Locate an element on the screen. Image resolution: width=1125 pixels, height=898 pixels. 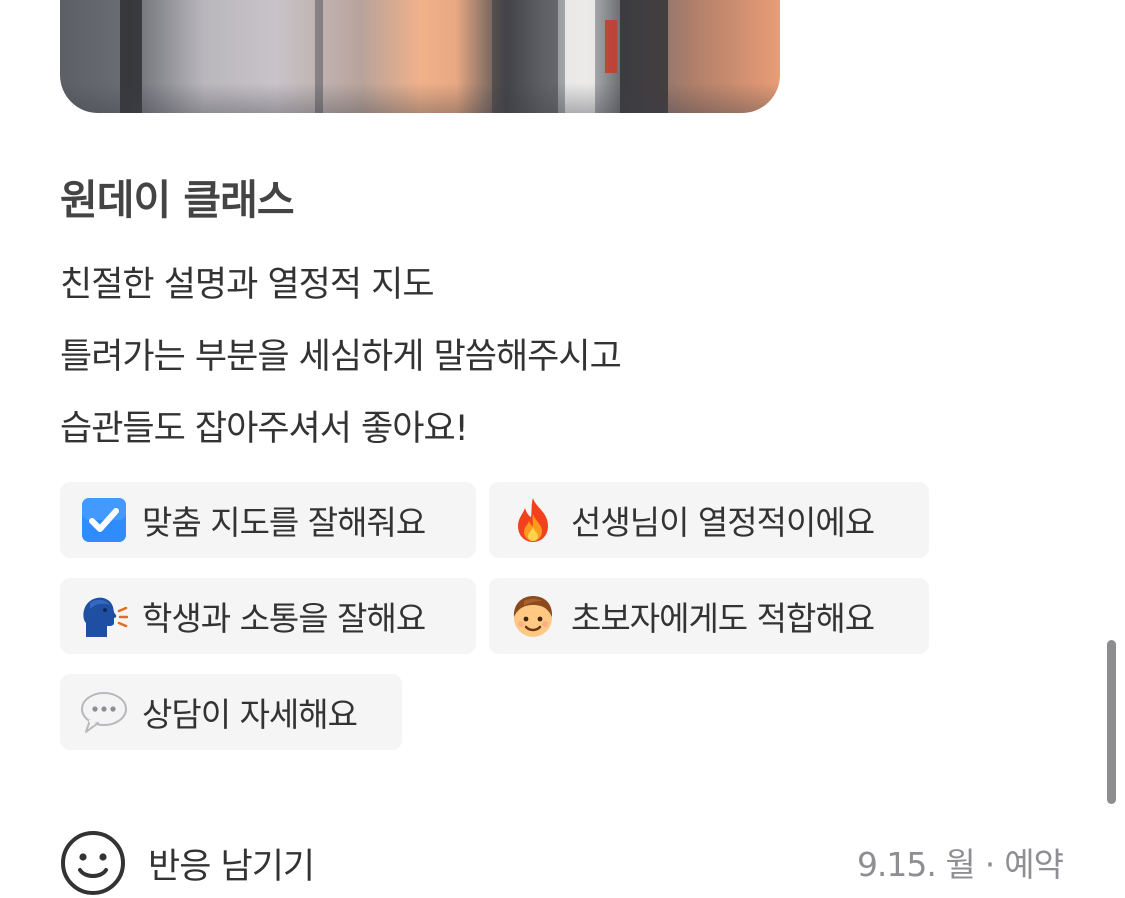
class-name: 원데이 클래스 is located at coordinates (177, 200).